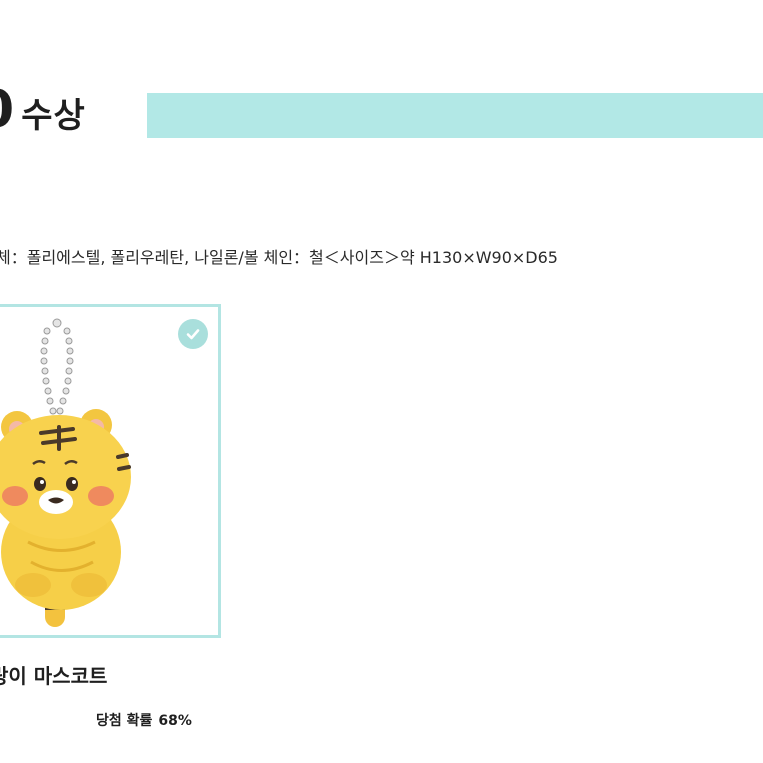 Image resolution: width=763 pixels, height=763 pixels. What do you see at coordinates (65, 477) in the screenshot?
I see `plush-head` at bounding box center [65, 477].